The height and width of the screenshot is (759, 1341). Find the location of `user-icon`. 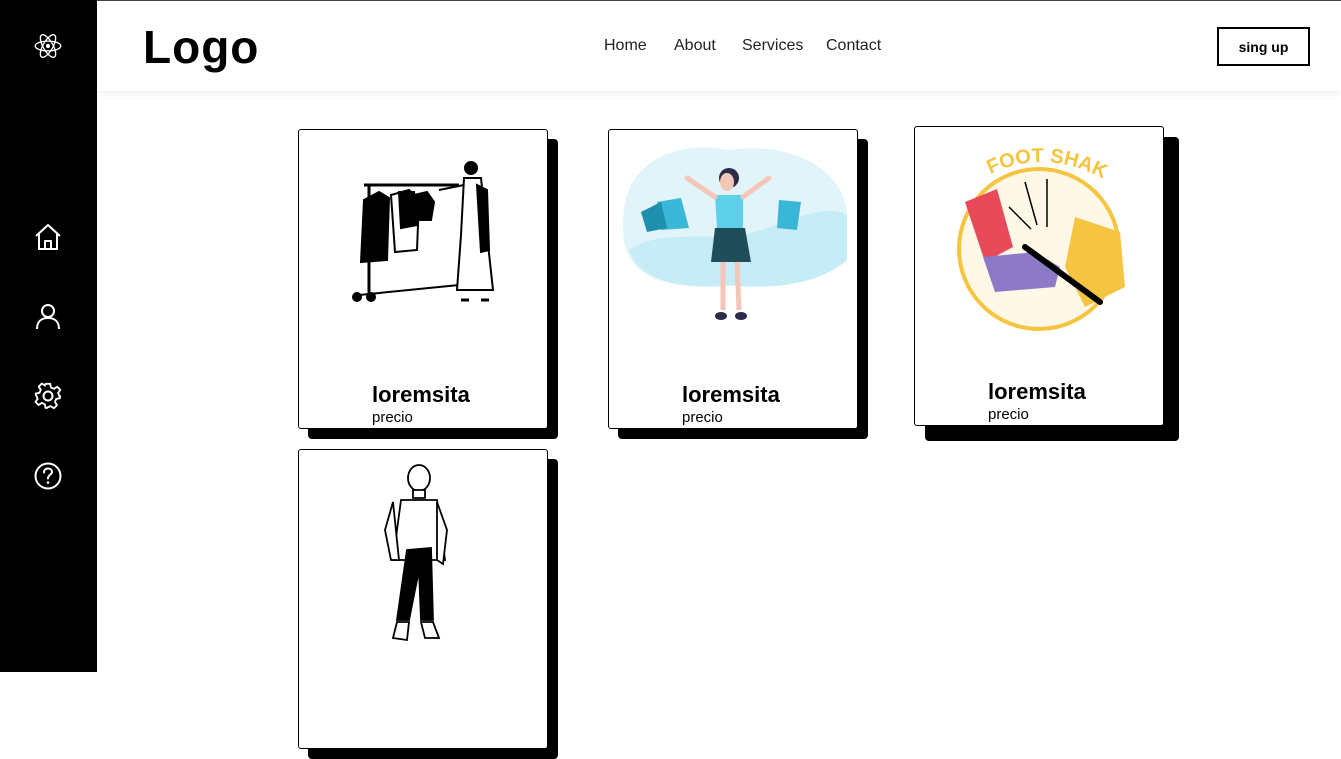

user-icon is located at coordinates (48, 316).